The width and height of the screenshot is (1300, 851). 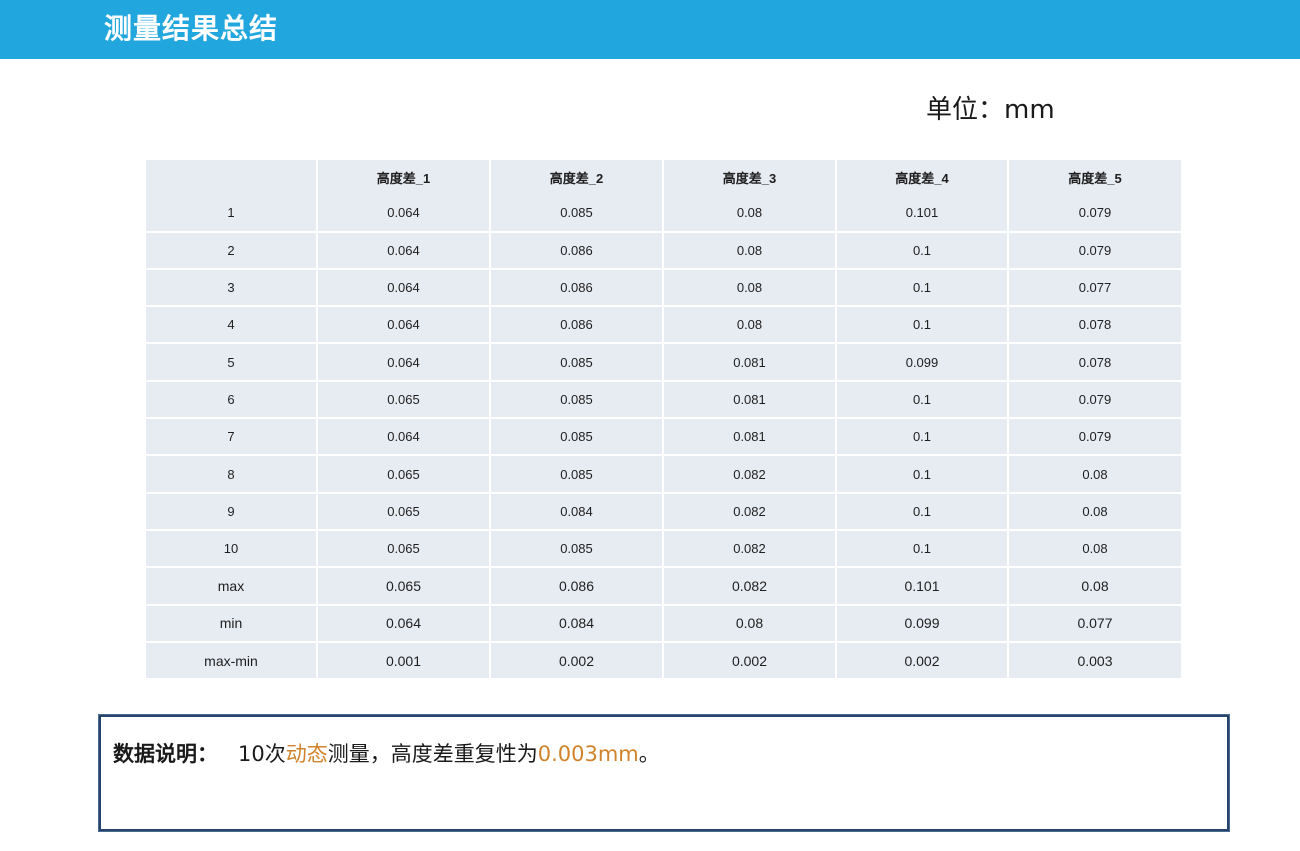 I want to click on header-cell: 高度差_3, so click(x=750, y=178).